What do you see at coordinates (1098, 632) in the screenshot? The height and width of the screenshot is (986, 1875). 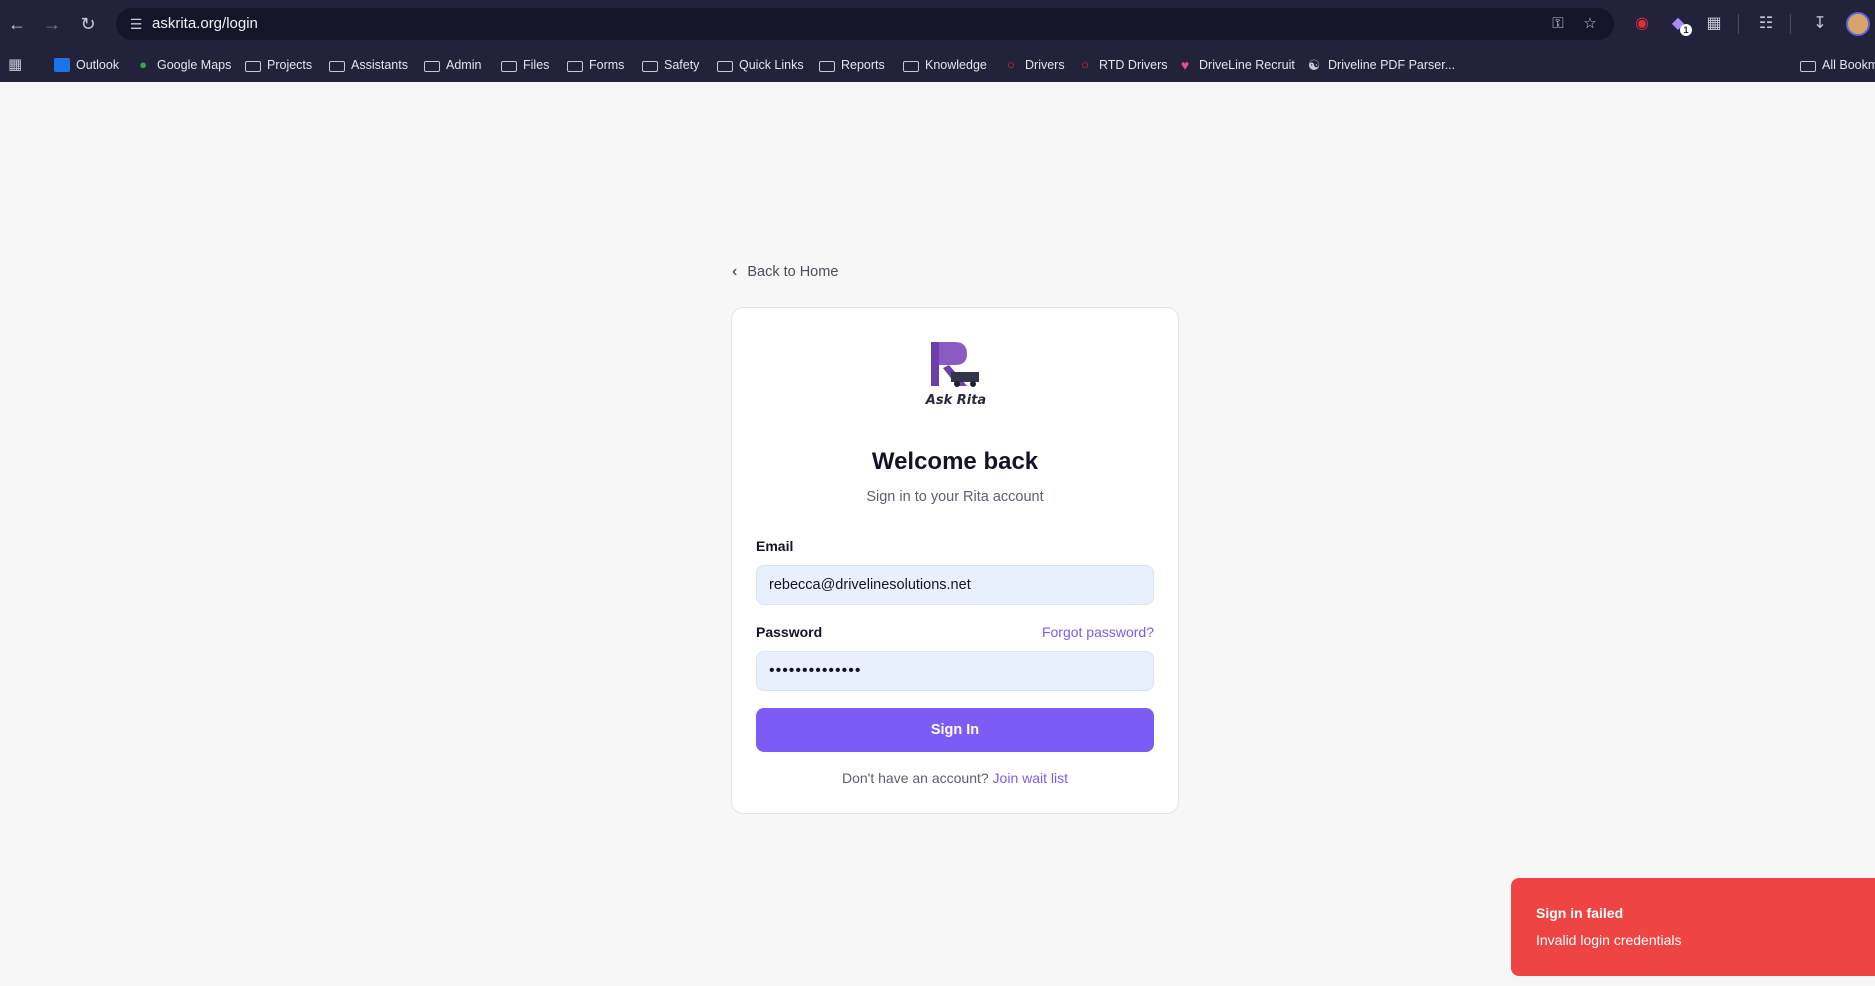 I see `forgot-password-link: Forgot password?` at bounding box center [1098, 632].